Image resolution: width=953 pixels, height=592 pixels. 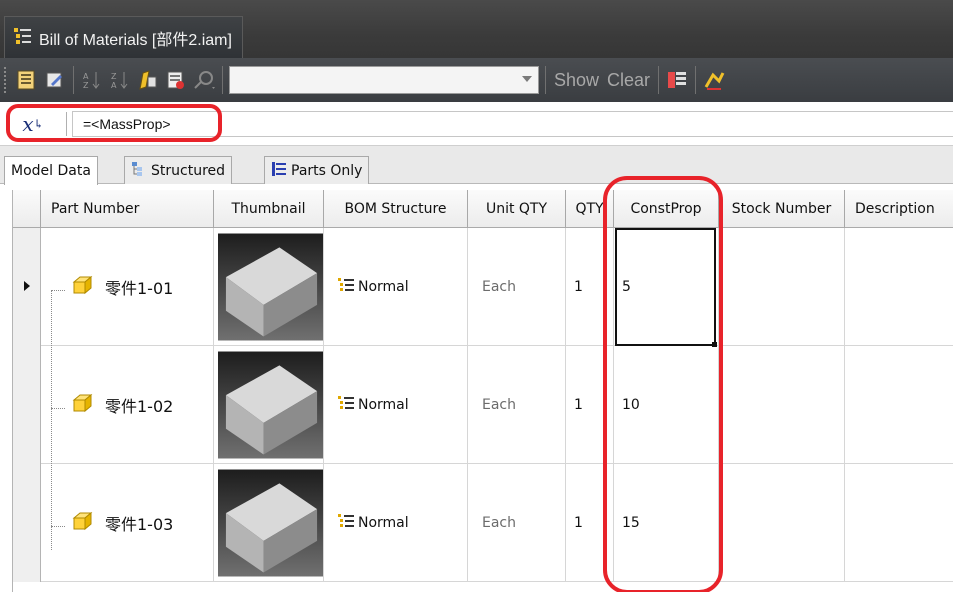 What do you see at coordinates (663, 384) in the screenshot?
I see `highlight-column-oval` at bounding box center [663, 384].